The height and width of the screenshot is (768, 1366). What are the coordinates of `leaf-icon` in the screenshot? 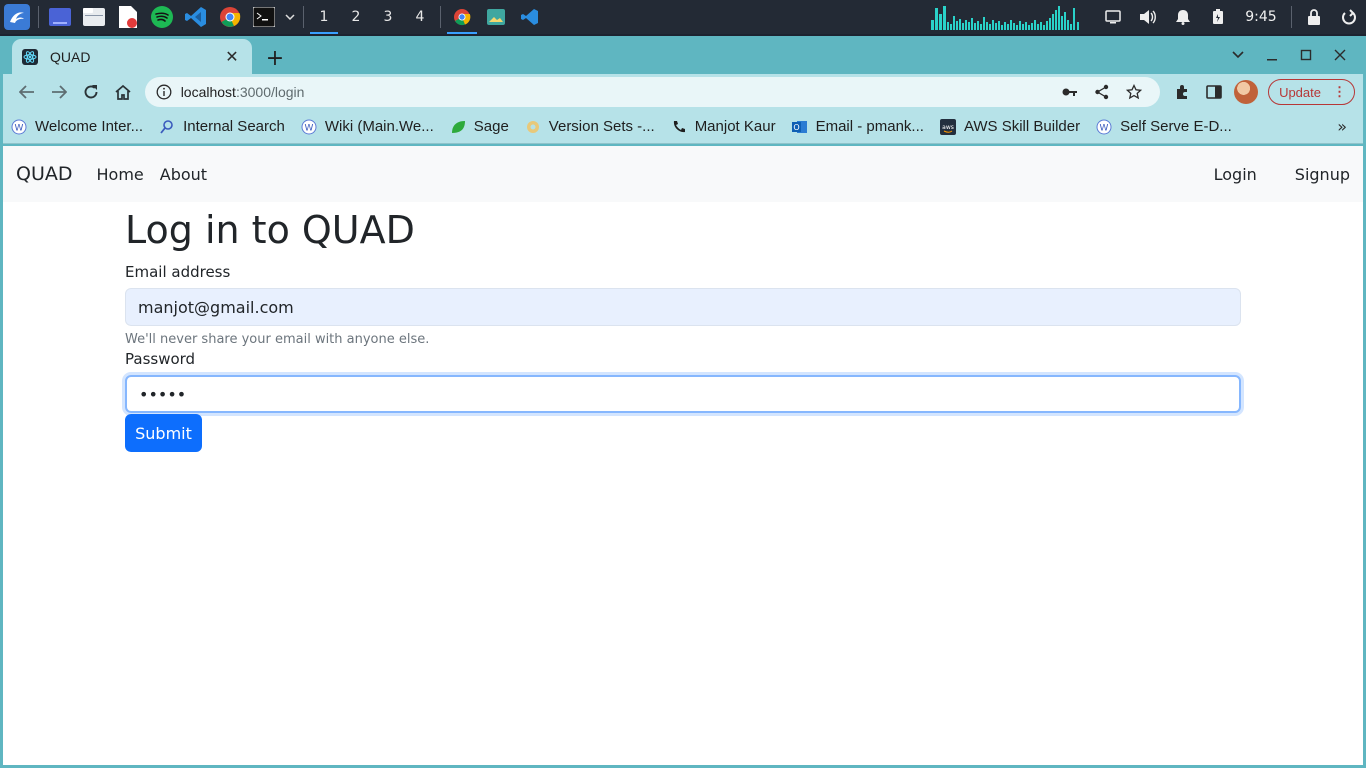 It's located at (458, 127).